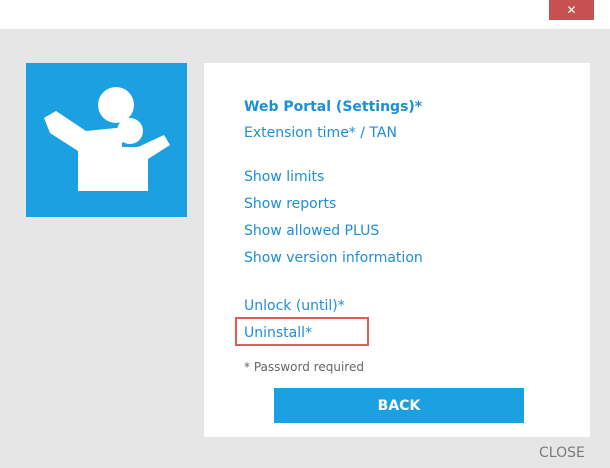  I want to click on back-button: BACK, so click(399, 405).